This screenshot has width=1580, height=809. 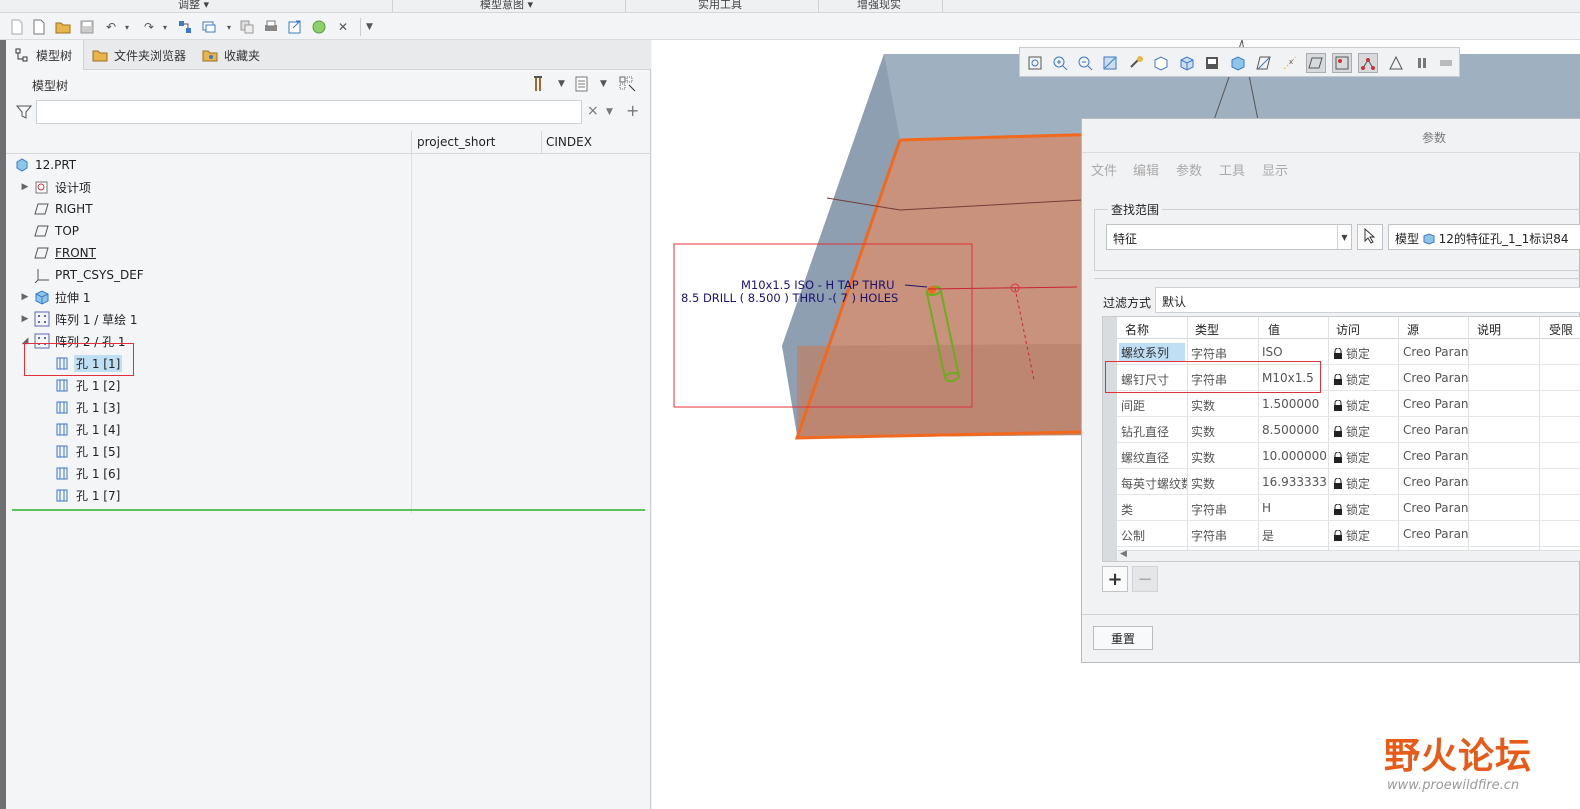 I want to click on refit-icon, so click(x=1035, y=63).